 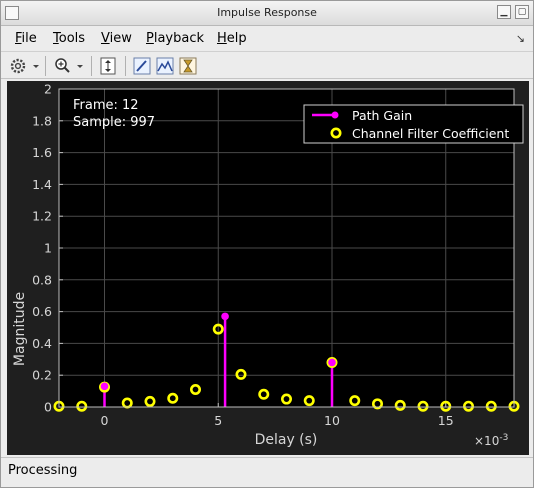 I want to click on minimize-icon: ▁, so click(x=504, y=12).